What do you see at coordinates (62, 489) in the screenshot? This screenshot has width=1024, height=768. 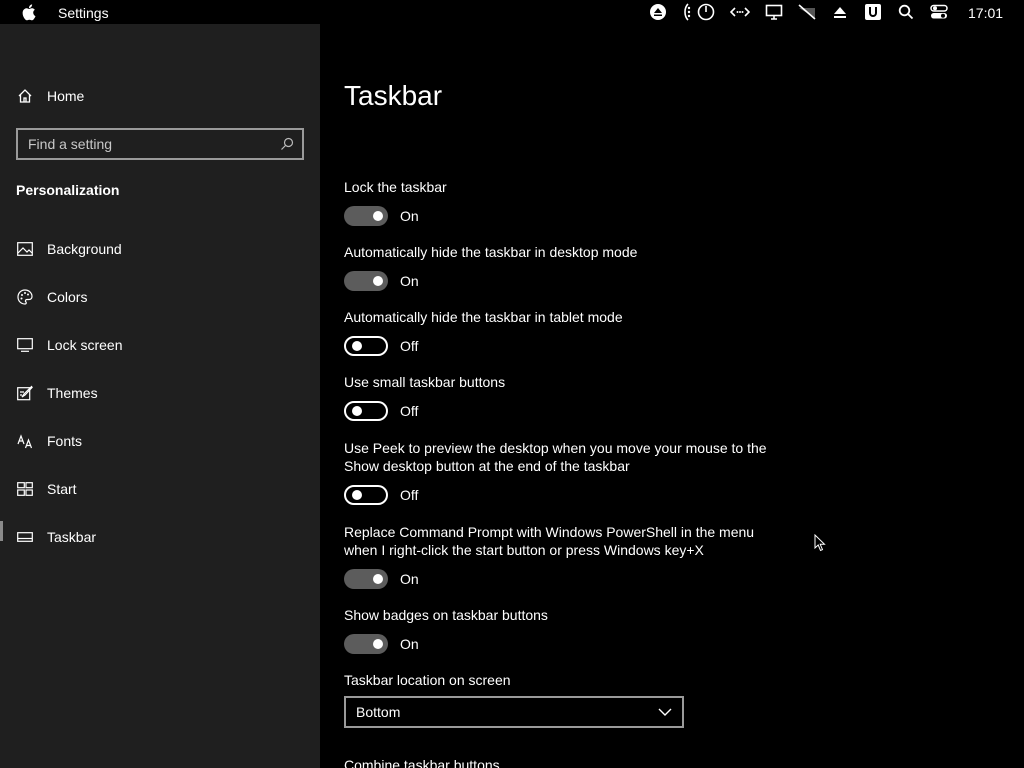 I see `sidebar-item-label: Start` at bounding box center [62, 489].